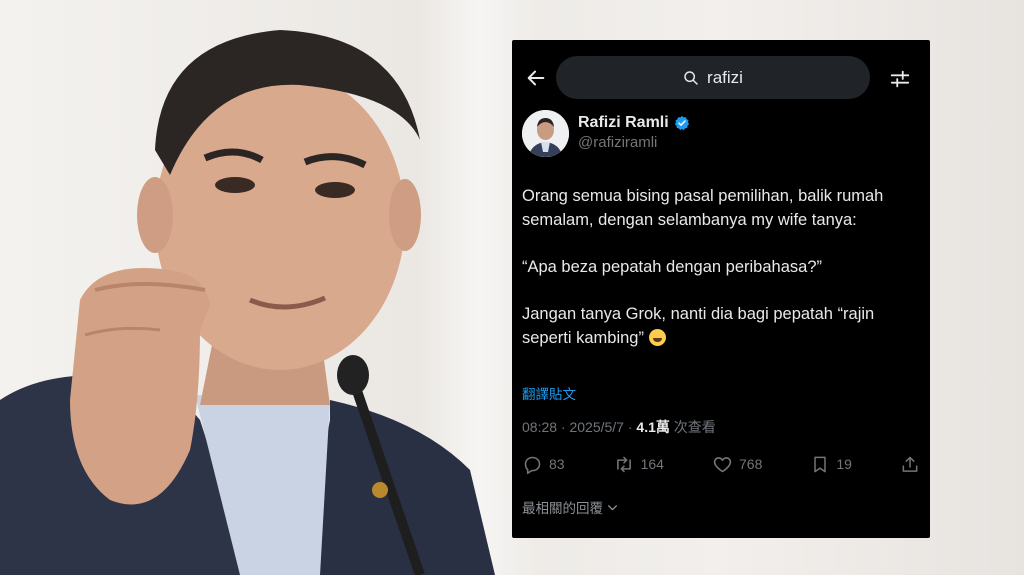  What do you see at coordinates (672, 267) in the screenshot?
I see `tweet-paragraph: “Apa beza pepatah dengan peribahasa?”` at bounding box center [672, 267].